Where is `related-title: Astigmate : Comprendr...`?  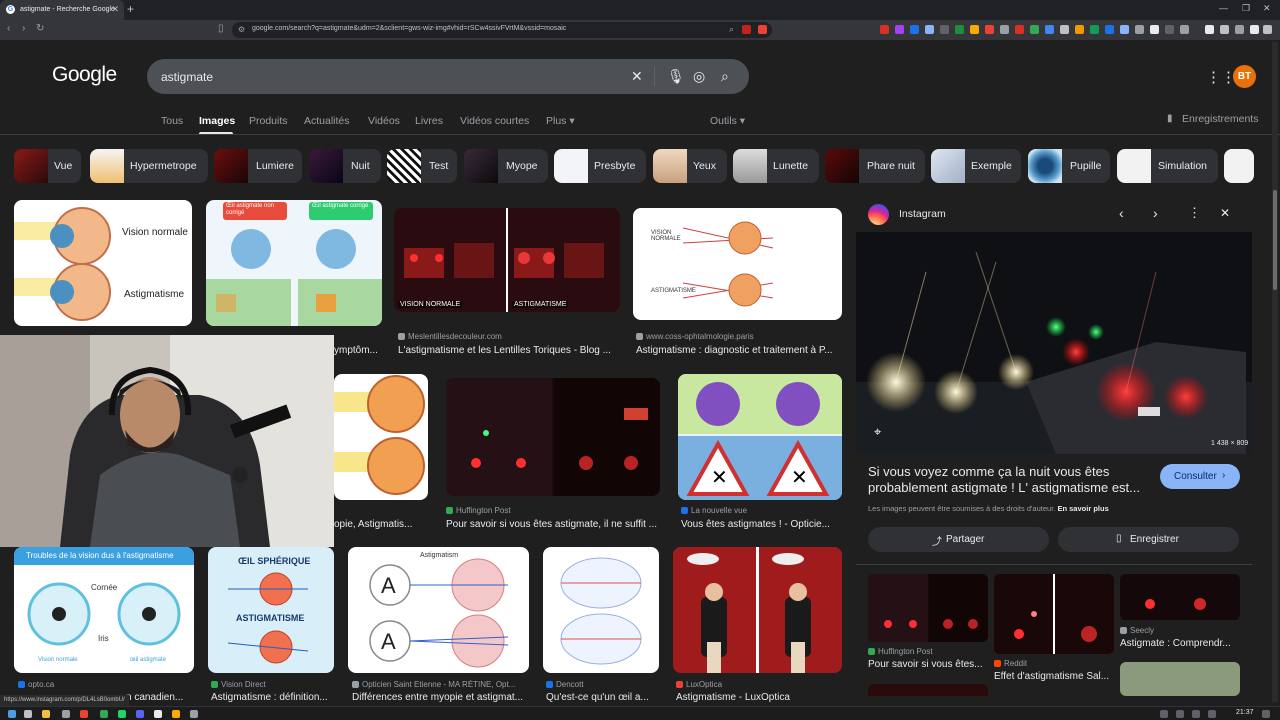 related-title: Astigmate : Comprendr... is located at coordinates (1180, 643).